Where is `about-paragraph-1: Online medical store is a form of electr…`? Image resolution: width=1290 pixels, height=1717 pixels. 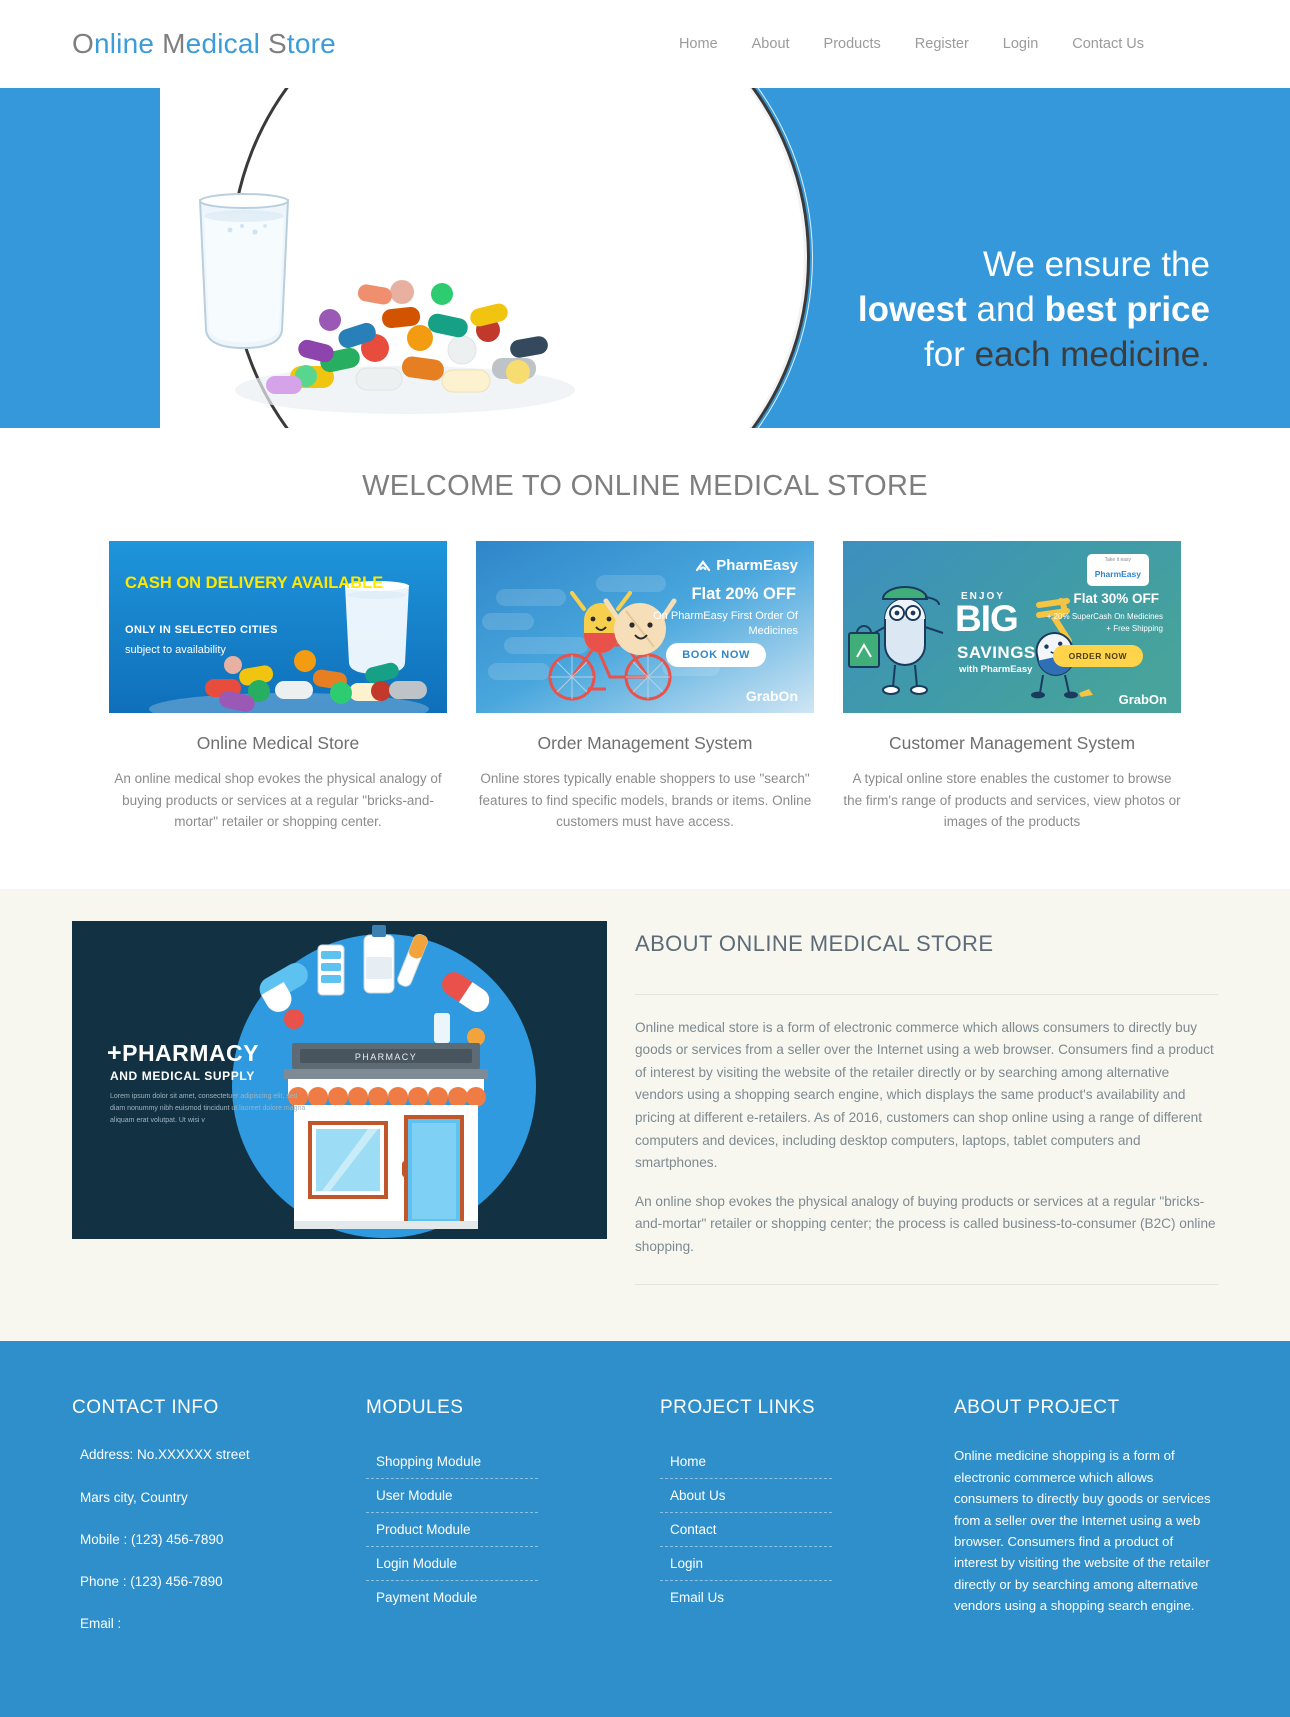 about-paragraph-1: Online medical store is a form of electr… is located at coordinates (924, 1095).